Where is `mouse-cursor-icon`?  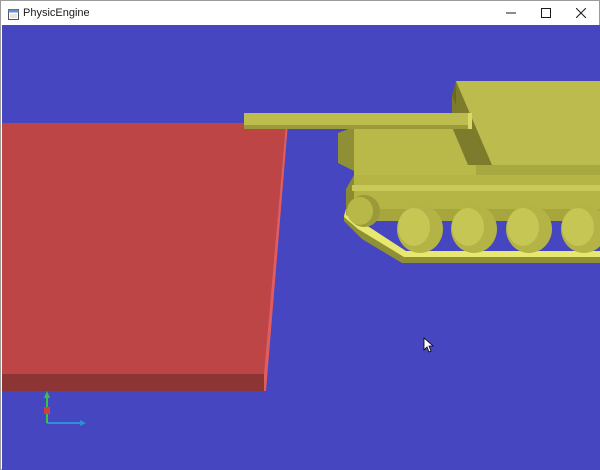 mouse-cursor-icon is located at coordinates (429, 345).